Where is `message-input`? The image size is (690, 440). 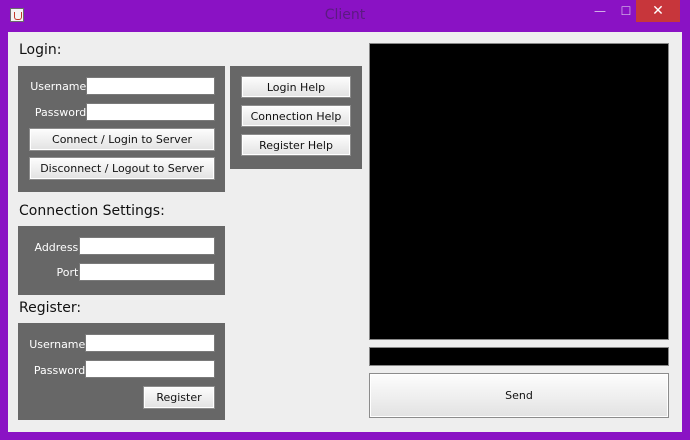 message-input is located at coordinates (519, 356).